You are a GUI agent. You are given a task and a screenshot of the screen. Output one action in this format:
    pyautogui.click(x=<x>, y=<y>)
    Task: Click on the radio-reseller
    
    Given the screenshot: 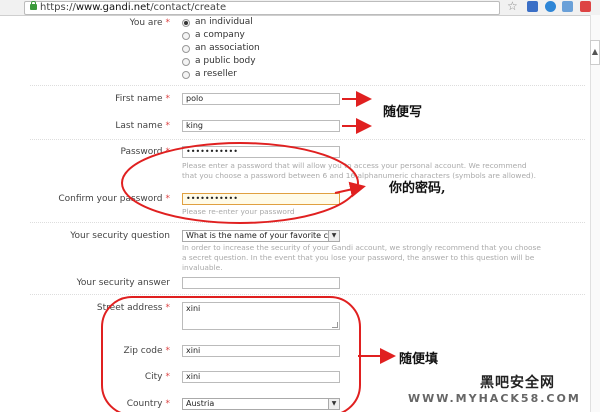 What is the action you would take?
    pyautogui.click(x=186, y=75)
    